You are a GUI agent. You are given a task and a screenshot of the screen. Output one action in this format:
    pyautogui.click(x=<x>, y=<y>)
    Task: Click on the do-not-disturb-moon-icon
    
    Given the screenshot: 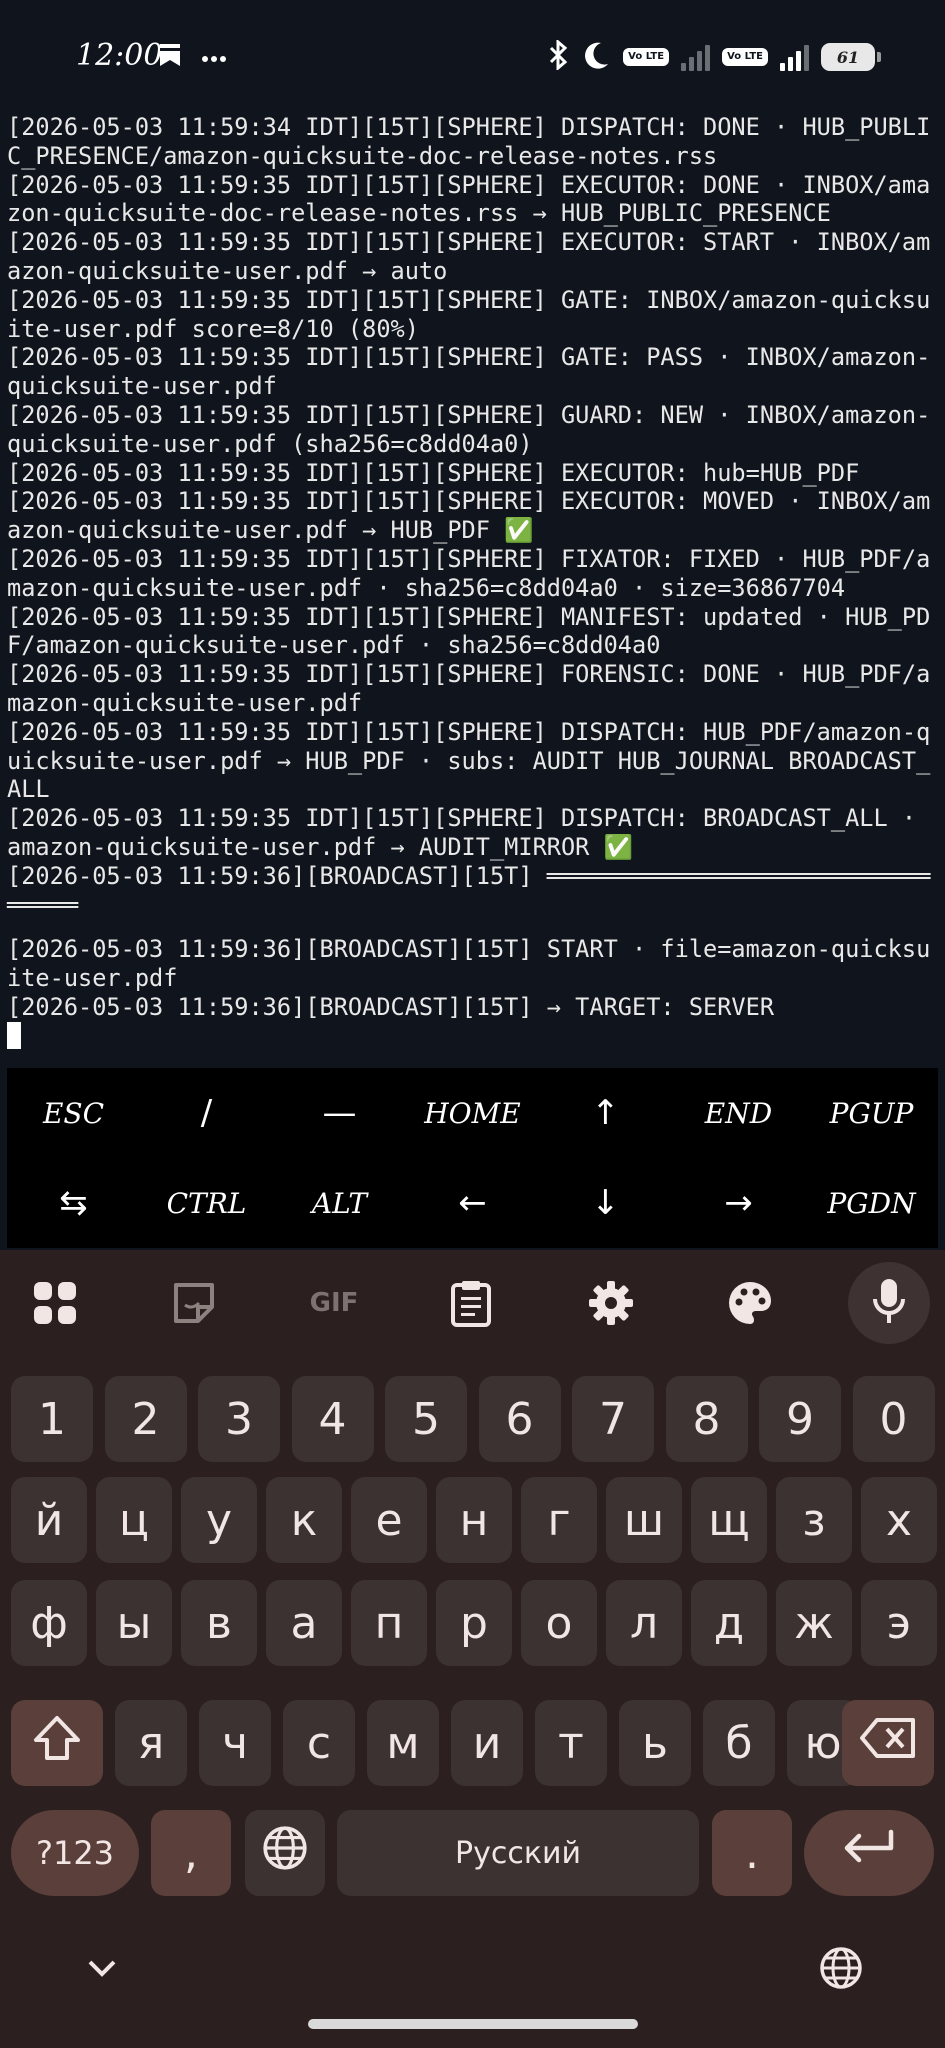 What is the action you would take?
    pyautogui.click(x=596, y=57)
    